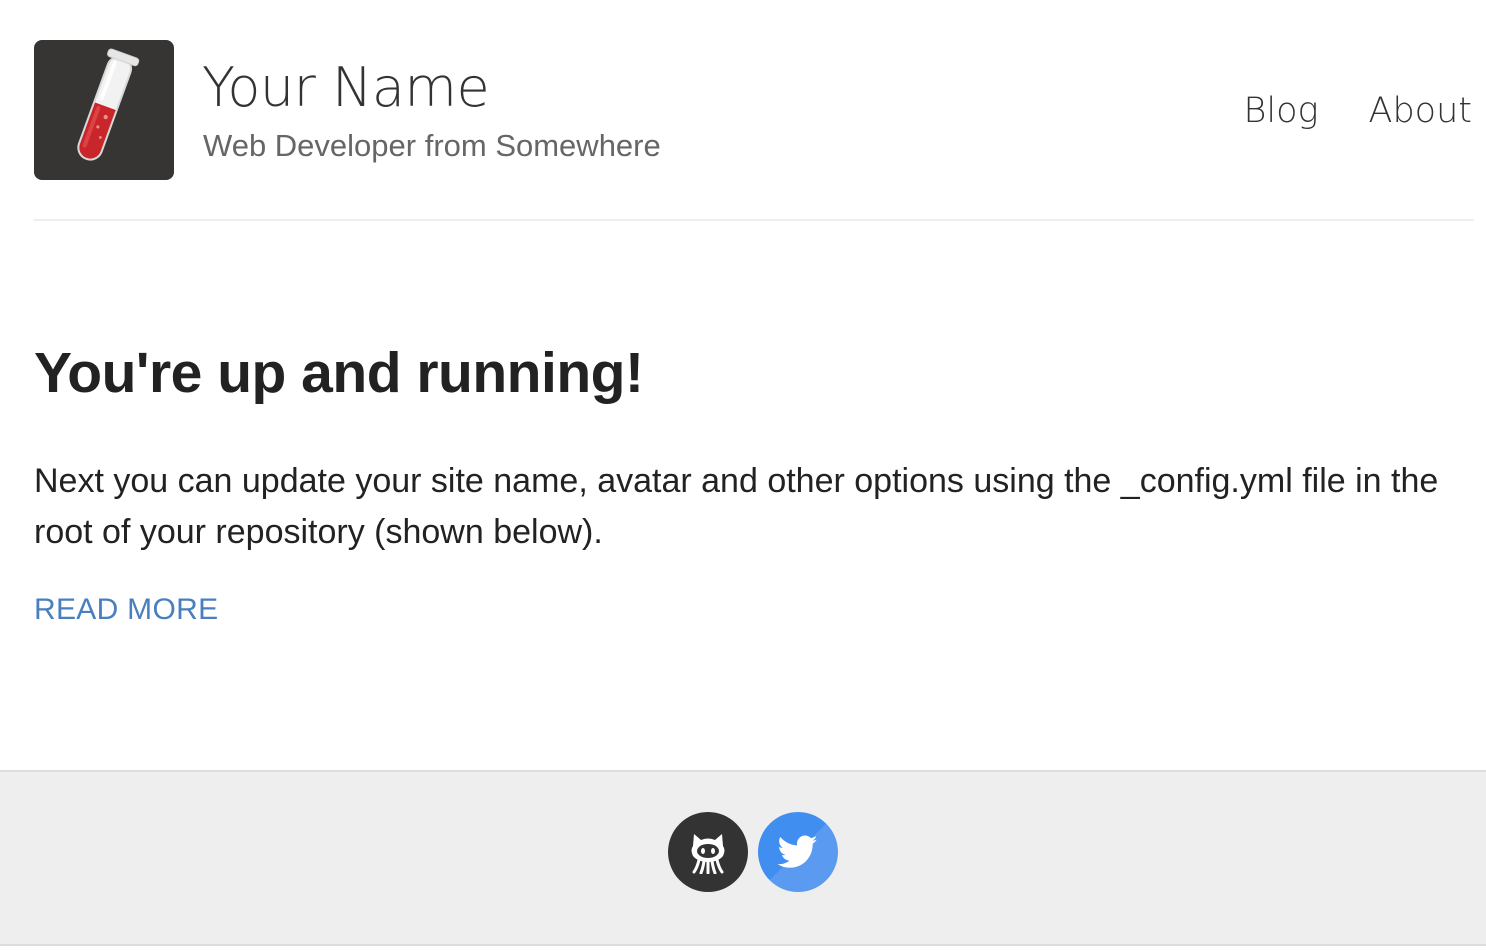  What do you see at coordinates (126, 610) in the screenshot?
I see `read-more-link: READ MORE` at bounding box center [126, 610].